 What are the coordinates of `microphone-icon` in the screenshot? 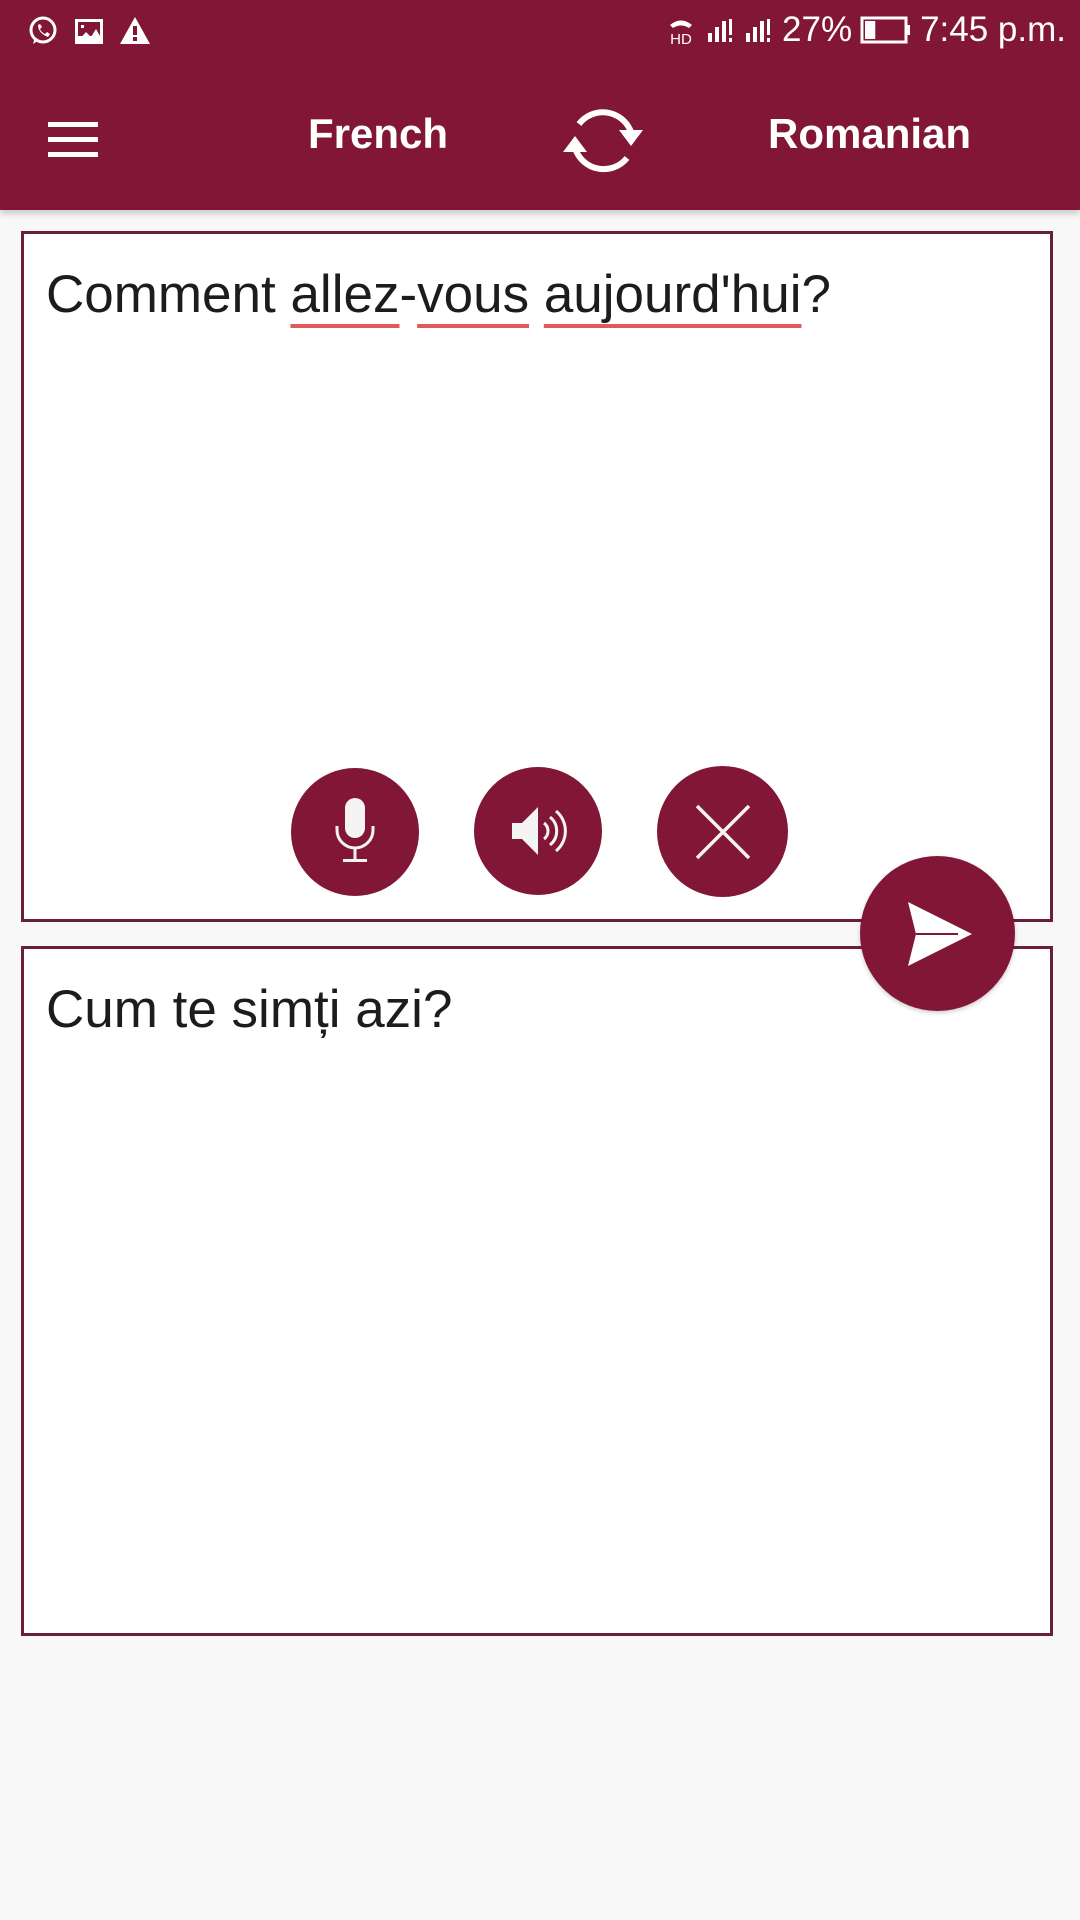 It's located at (355, 830).